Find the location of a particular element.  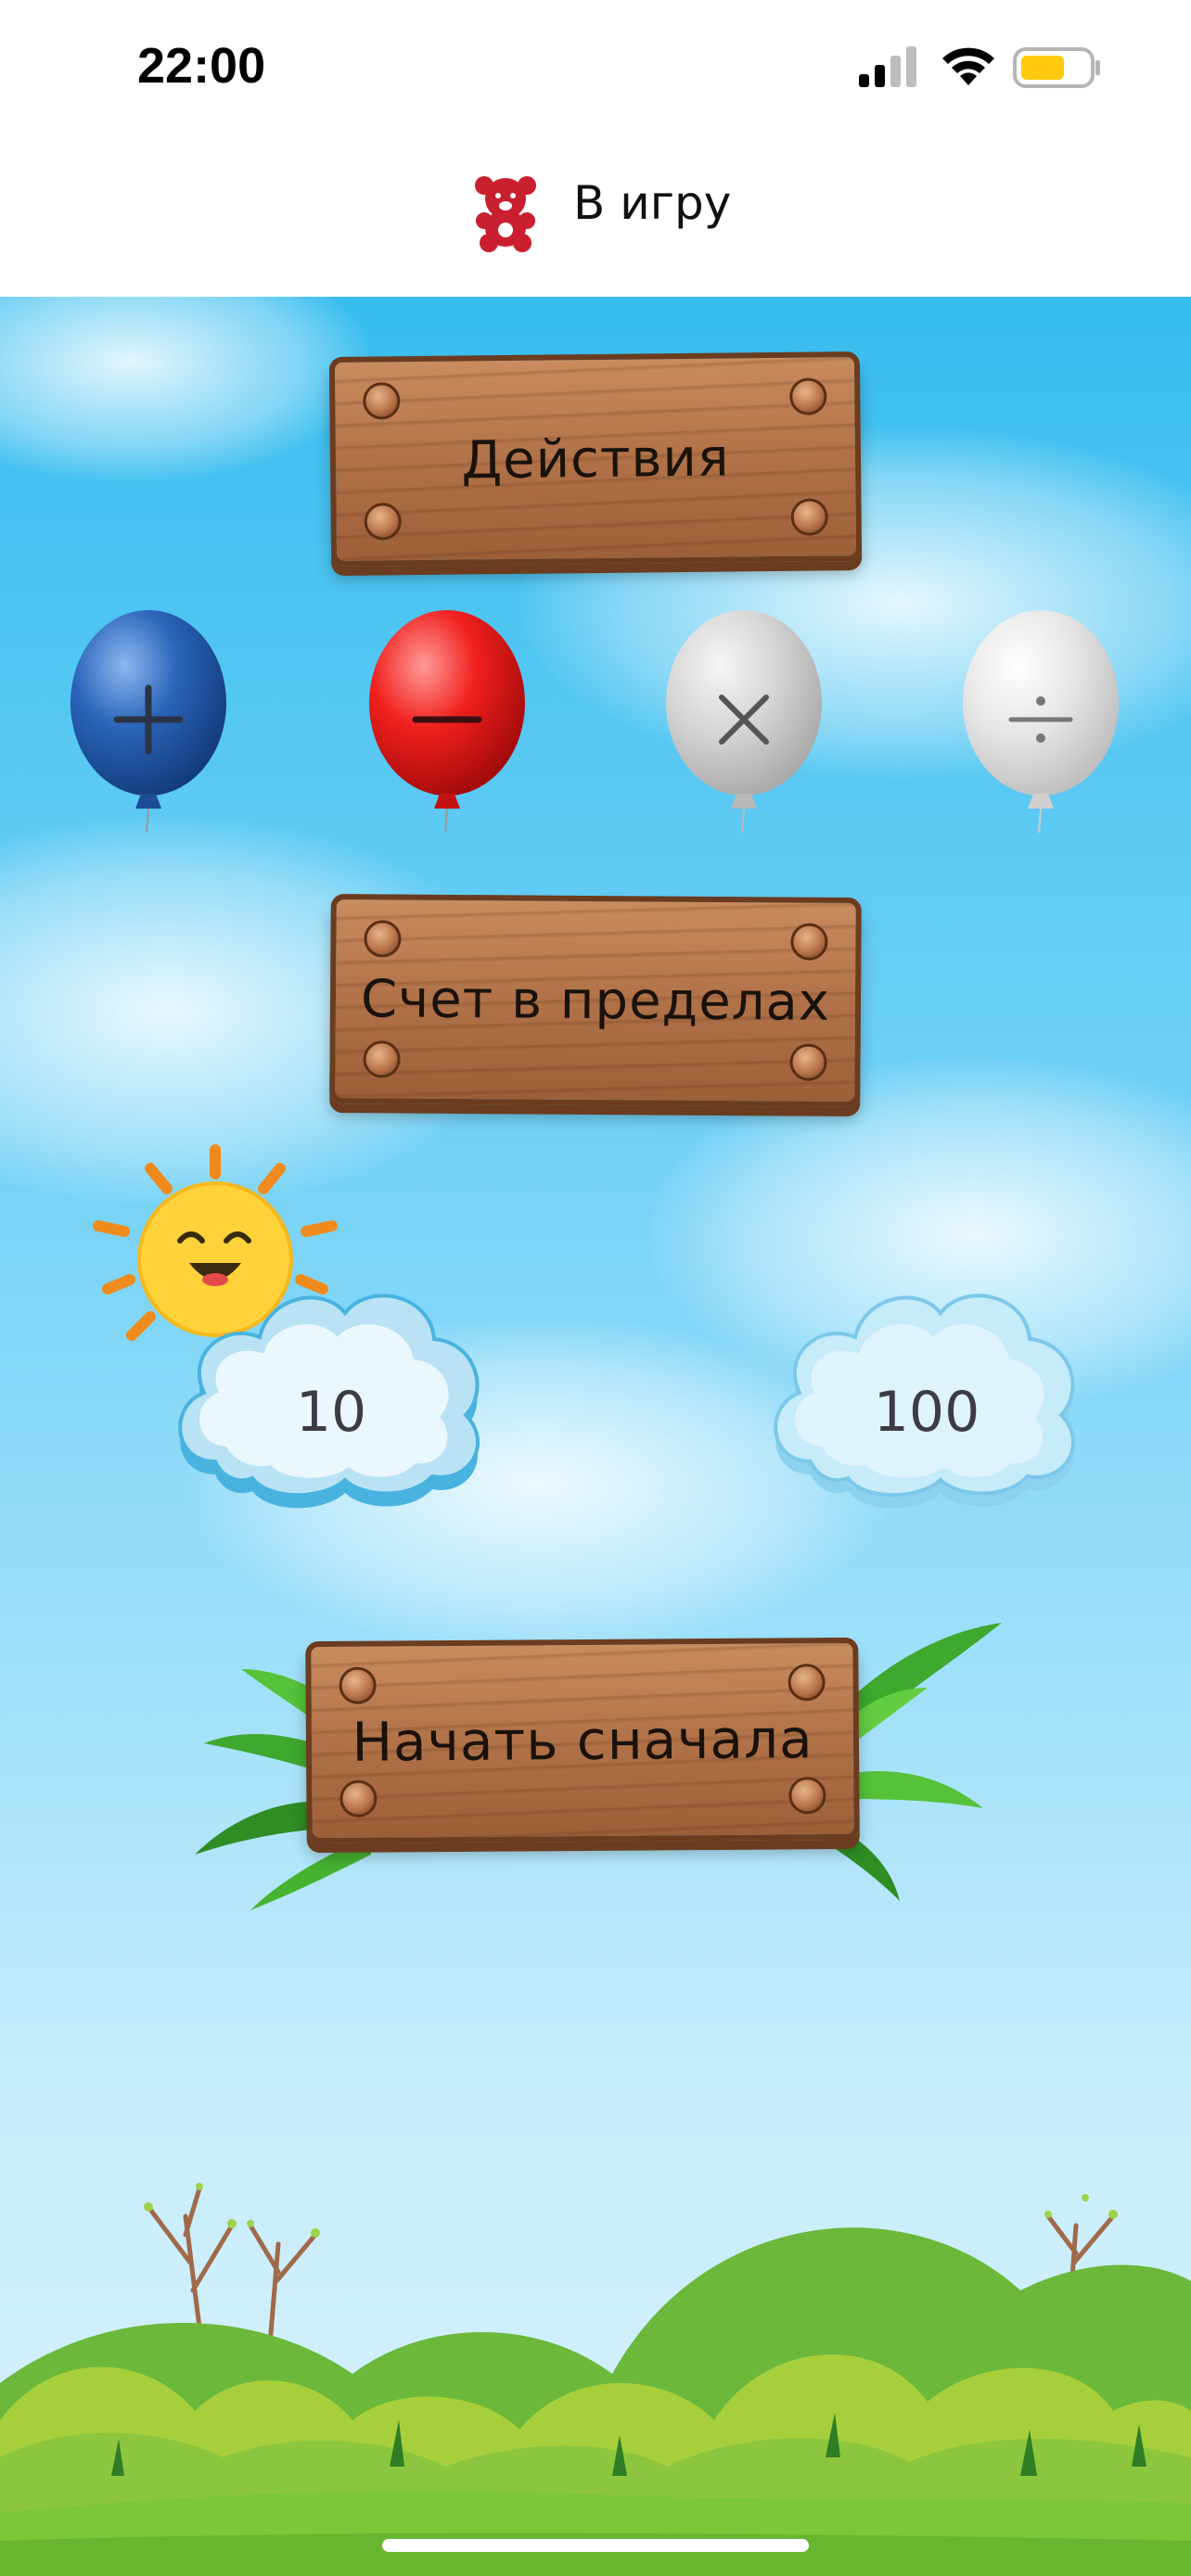

header-title: В игру is located at coordinates (652, 203).